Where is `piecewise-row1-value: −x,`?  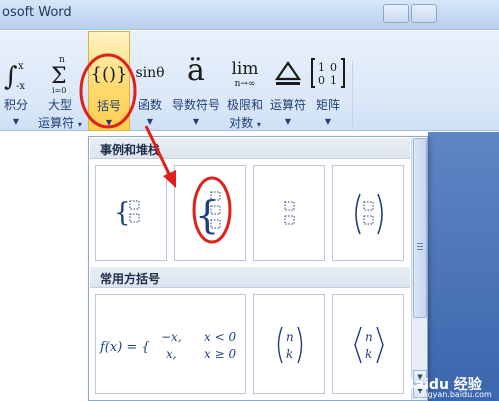 piecewise-row1-value: −x, is located at coordinates (171, 337).